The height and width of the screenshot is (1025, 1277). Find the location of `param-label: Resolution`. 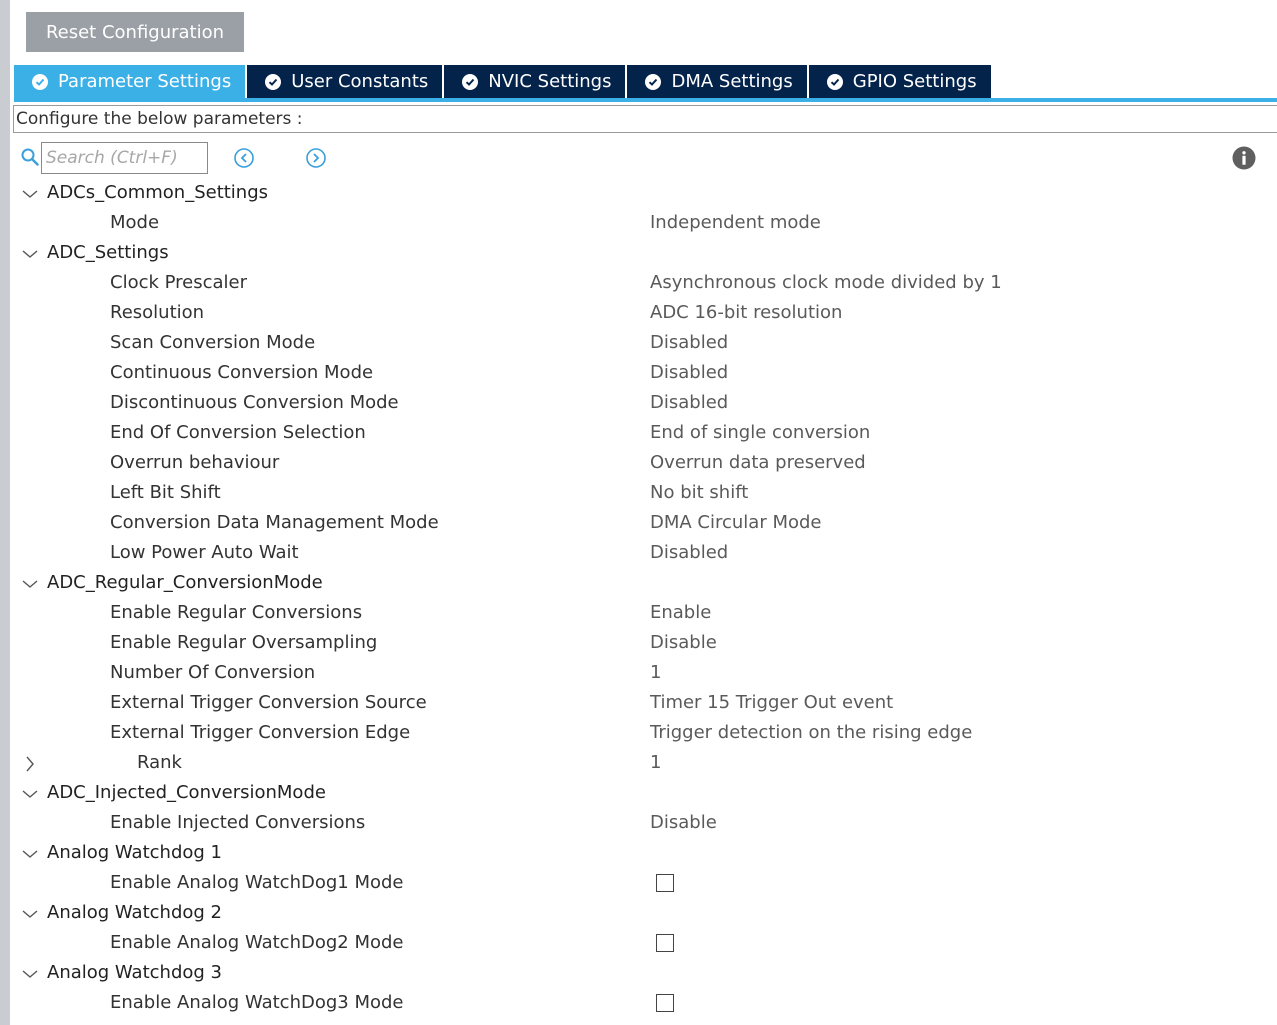

param-label: Resolution is located at coordinates (157, 312).